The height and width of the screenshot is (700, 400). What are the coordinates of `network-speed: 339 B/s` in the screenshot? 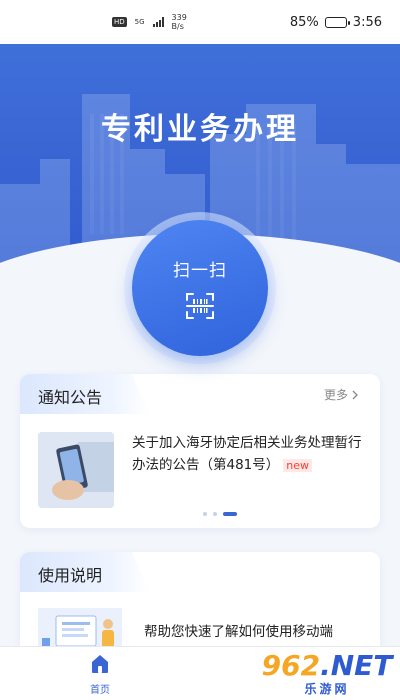 It's located at (179, 22).